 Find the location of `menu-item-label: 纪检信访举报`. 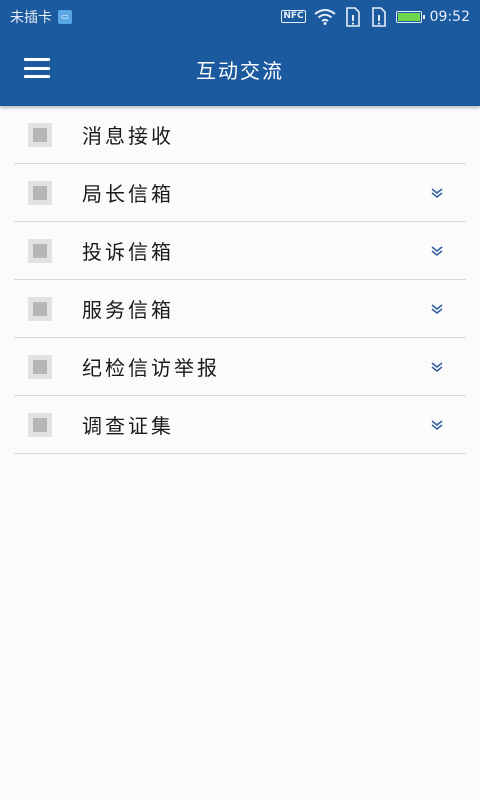

menu-item-label: 纪检信访举报 is located at coordinates (151, 368).